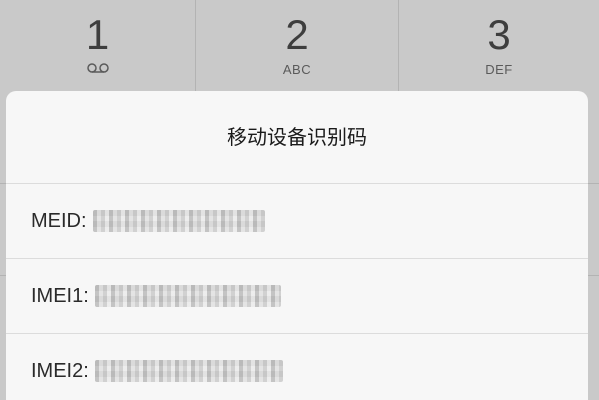 This screenshot has height=400, width=599. I want to click on meid-label: MEID:, so click(59, 220).